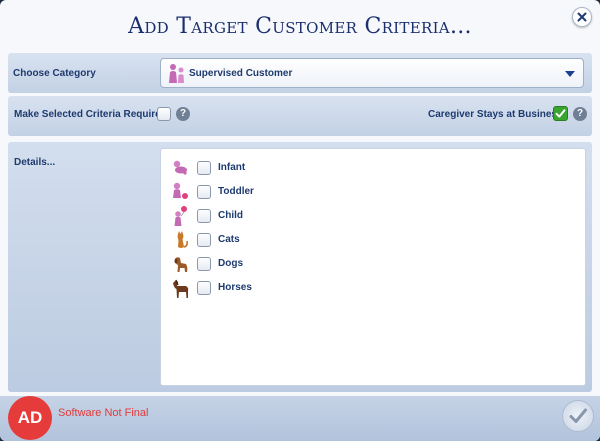 The image size is (600, 441). What do you see at coordinates (232, 167) in the screenshot?
I see `infant-label: Infant` at bounding box center [232, 167].